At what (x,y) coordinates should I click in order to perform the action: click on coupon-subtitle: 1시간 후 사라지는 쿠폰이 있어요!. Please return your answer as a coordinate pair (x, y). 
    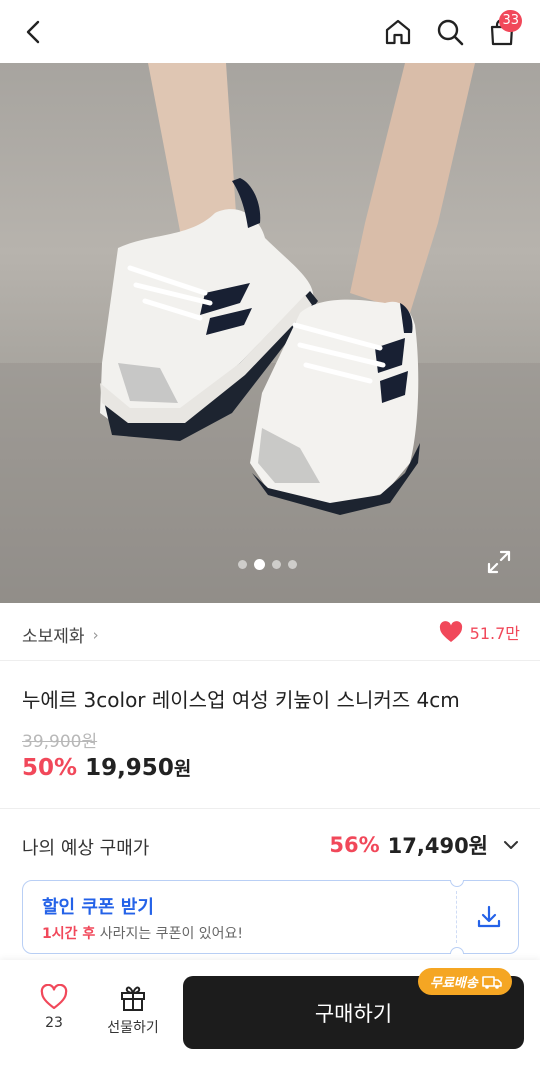
    Looking at the image, I should click on (142, 933).